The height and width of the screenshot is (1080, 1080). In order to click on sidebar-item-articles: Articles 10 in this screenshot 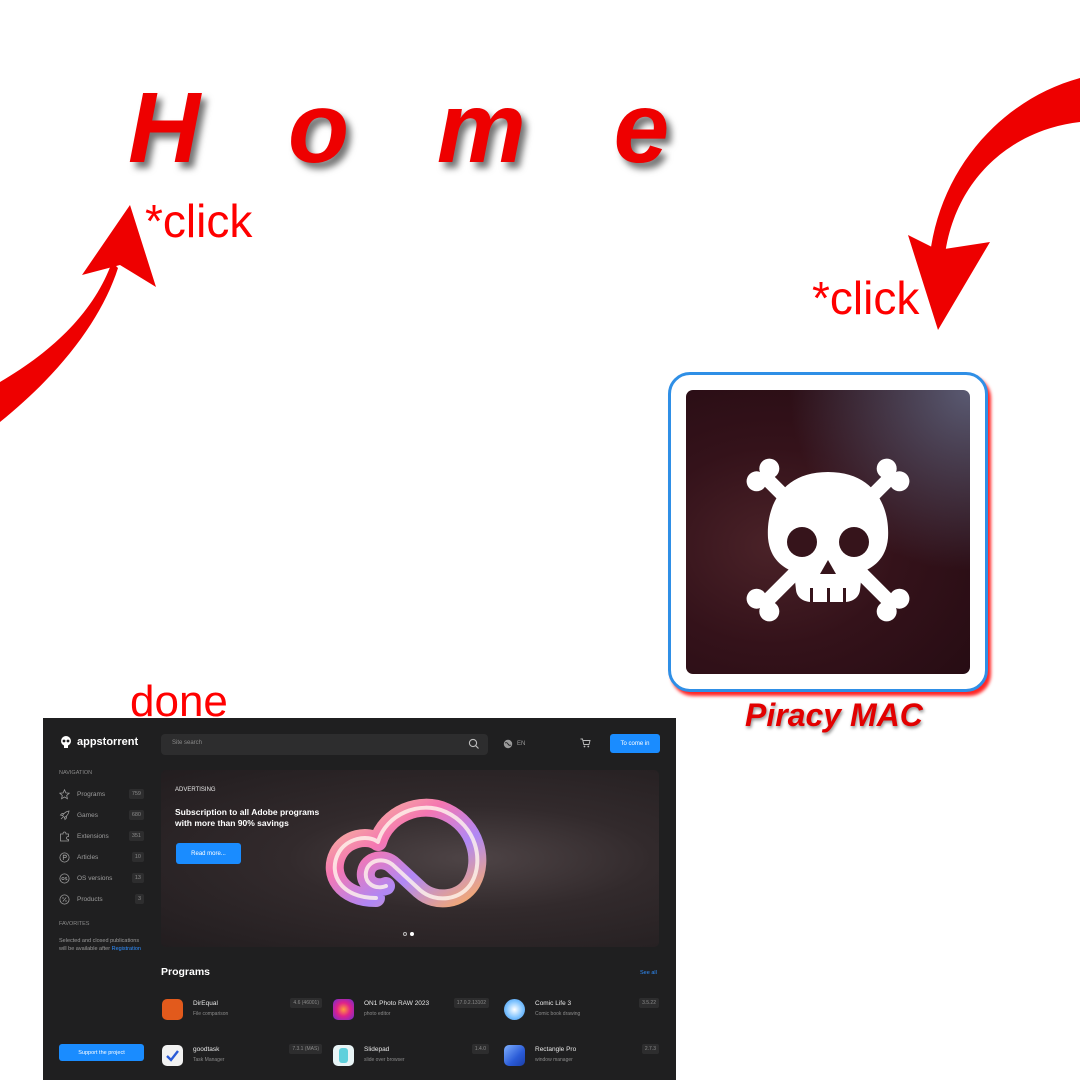, I will do `click(101, 857)`.